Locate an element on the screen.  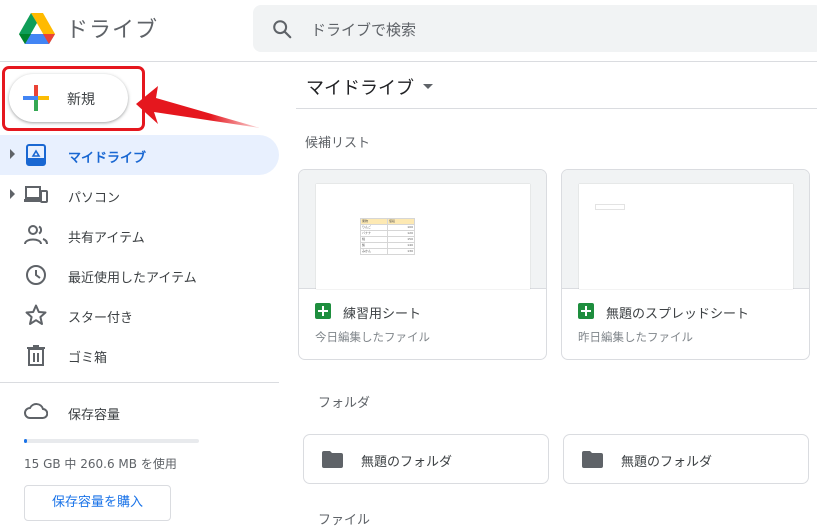
files-section-label: ファイル is located at coordinates (344, 520).